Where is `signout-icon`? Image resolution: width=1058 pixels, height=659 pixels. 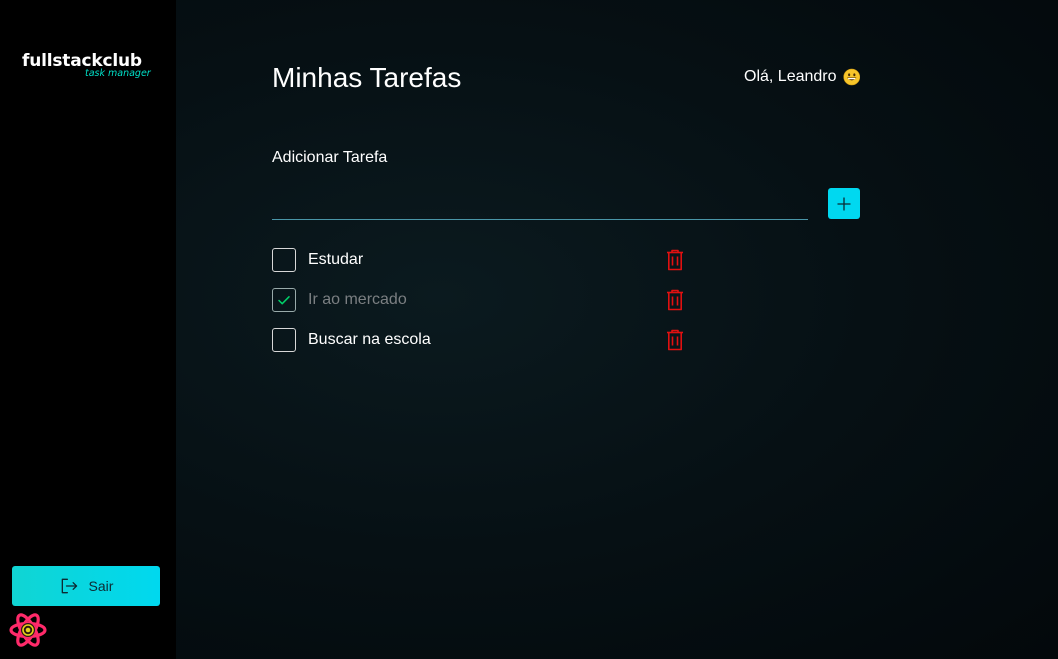
signout-icon is located at coordinates (69, 586).